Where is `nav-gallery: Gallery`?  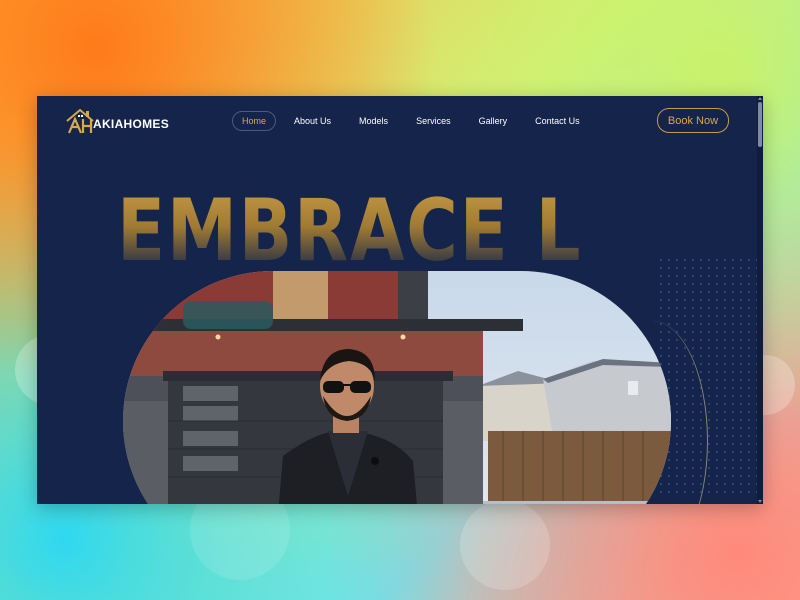 nav-gallery: Gallery is located at coordinates (493, 121).